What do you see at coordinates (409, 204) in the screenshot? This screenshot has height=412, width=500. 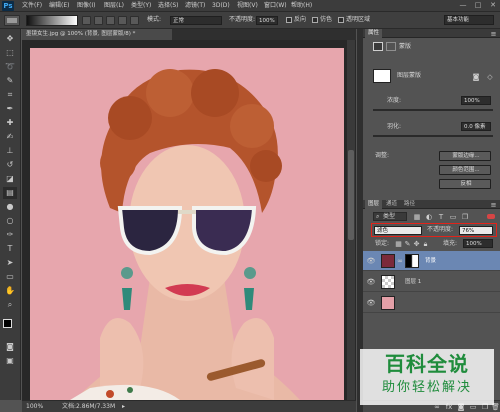 I see `tab-paths: 路径` at bounding box center [409, 204].